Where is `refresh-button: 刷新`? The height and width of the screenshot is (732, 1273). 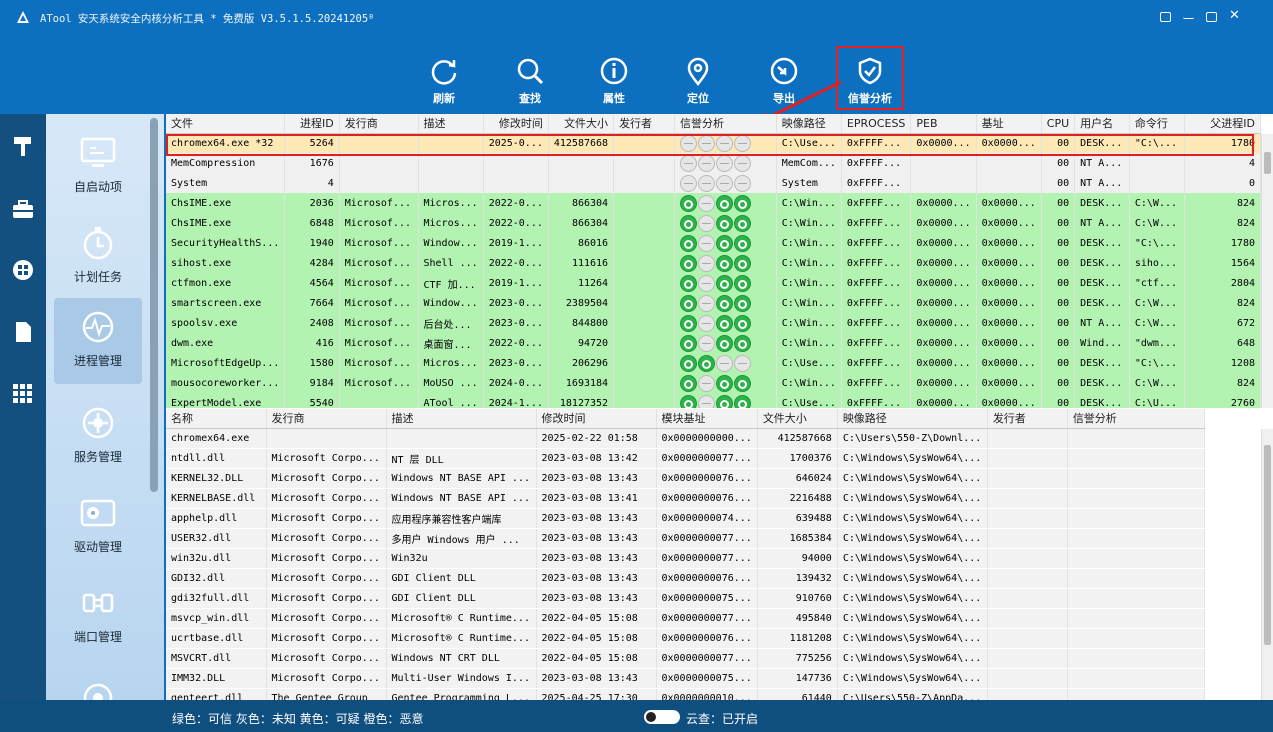 refresh-button: 刷新 is located at coordinates (444, 78).